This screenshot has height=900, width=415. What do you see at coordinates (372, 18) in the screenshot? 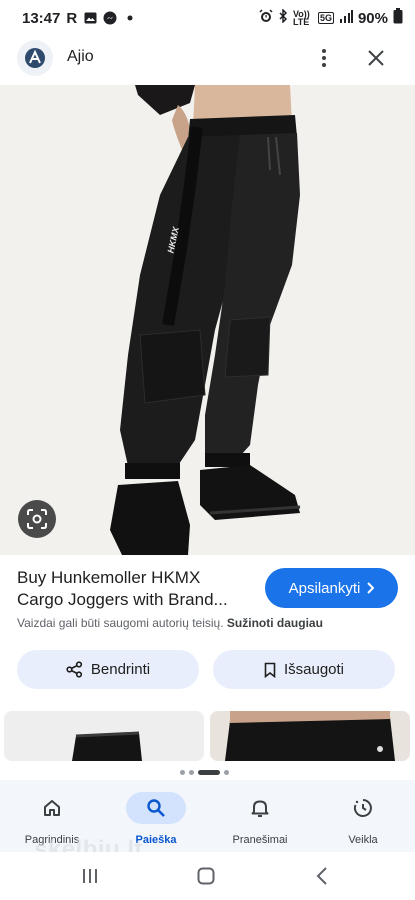
I see `battery-percent: 90%` at bounding box center [372, 18].